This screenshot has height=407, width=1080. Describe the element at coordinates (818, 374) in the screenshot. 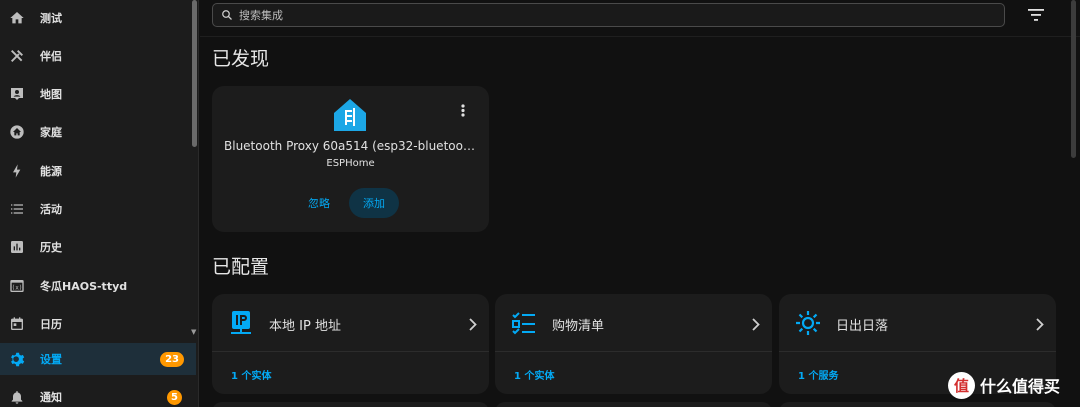

I see `service-count-link: 1 个服务` at that location.